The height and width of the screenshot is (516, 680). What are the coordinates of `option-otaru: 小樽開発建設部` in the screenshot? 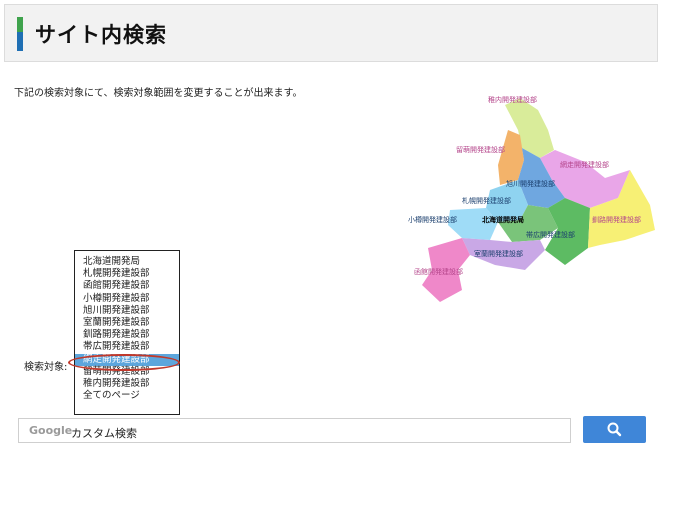 It's located at (127, 299).